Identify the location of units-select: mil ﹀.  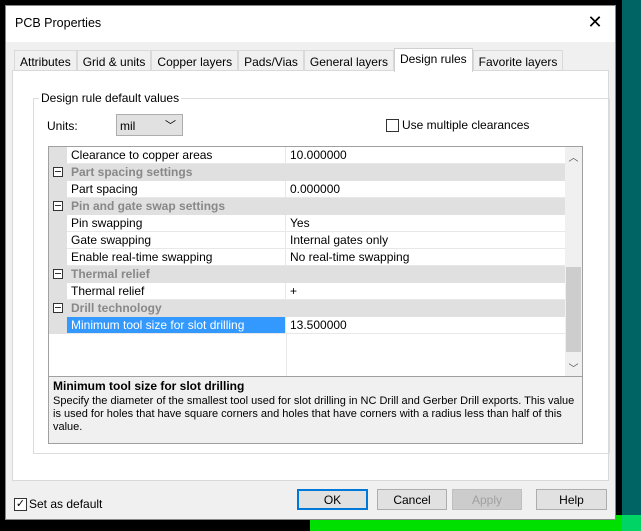
(149, 125).